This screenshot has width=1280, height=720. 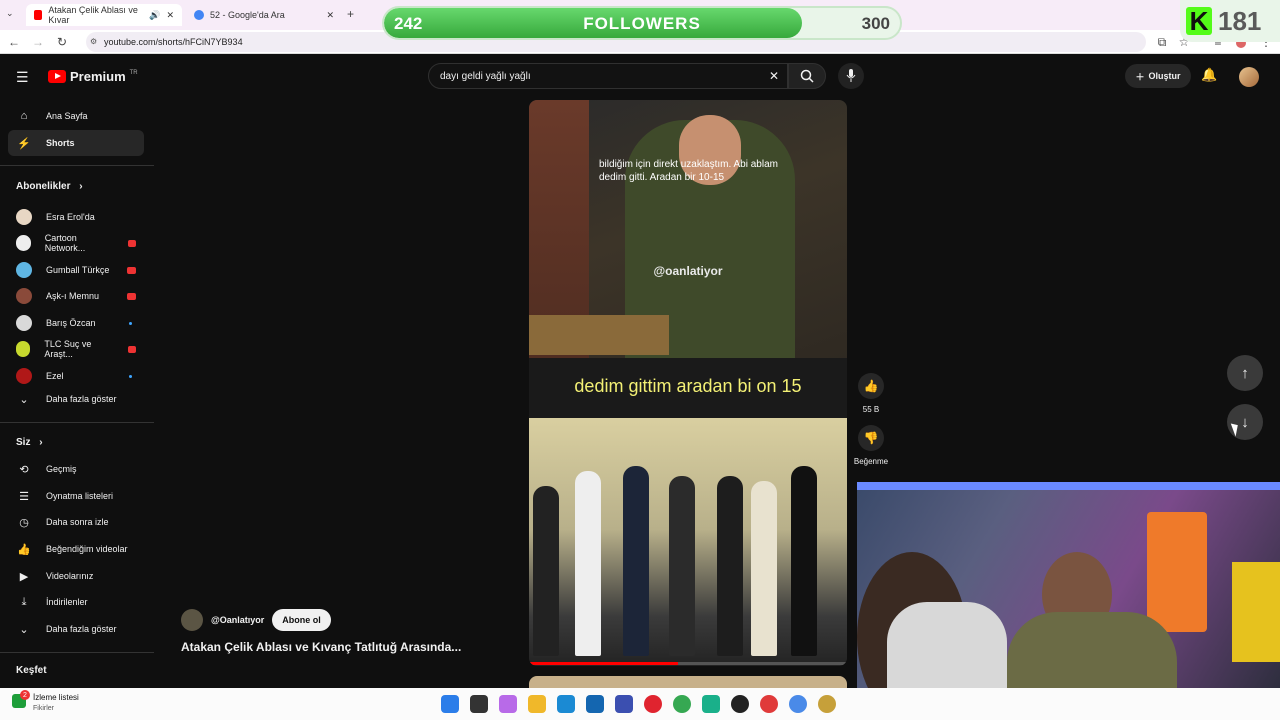 I want to click on sidebar-item-label: Oynatma listeleri, so click(x=80, y=496).